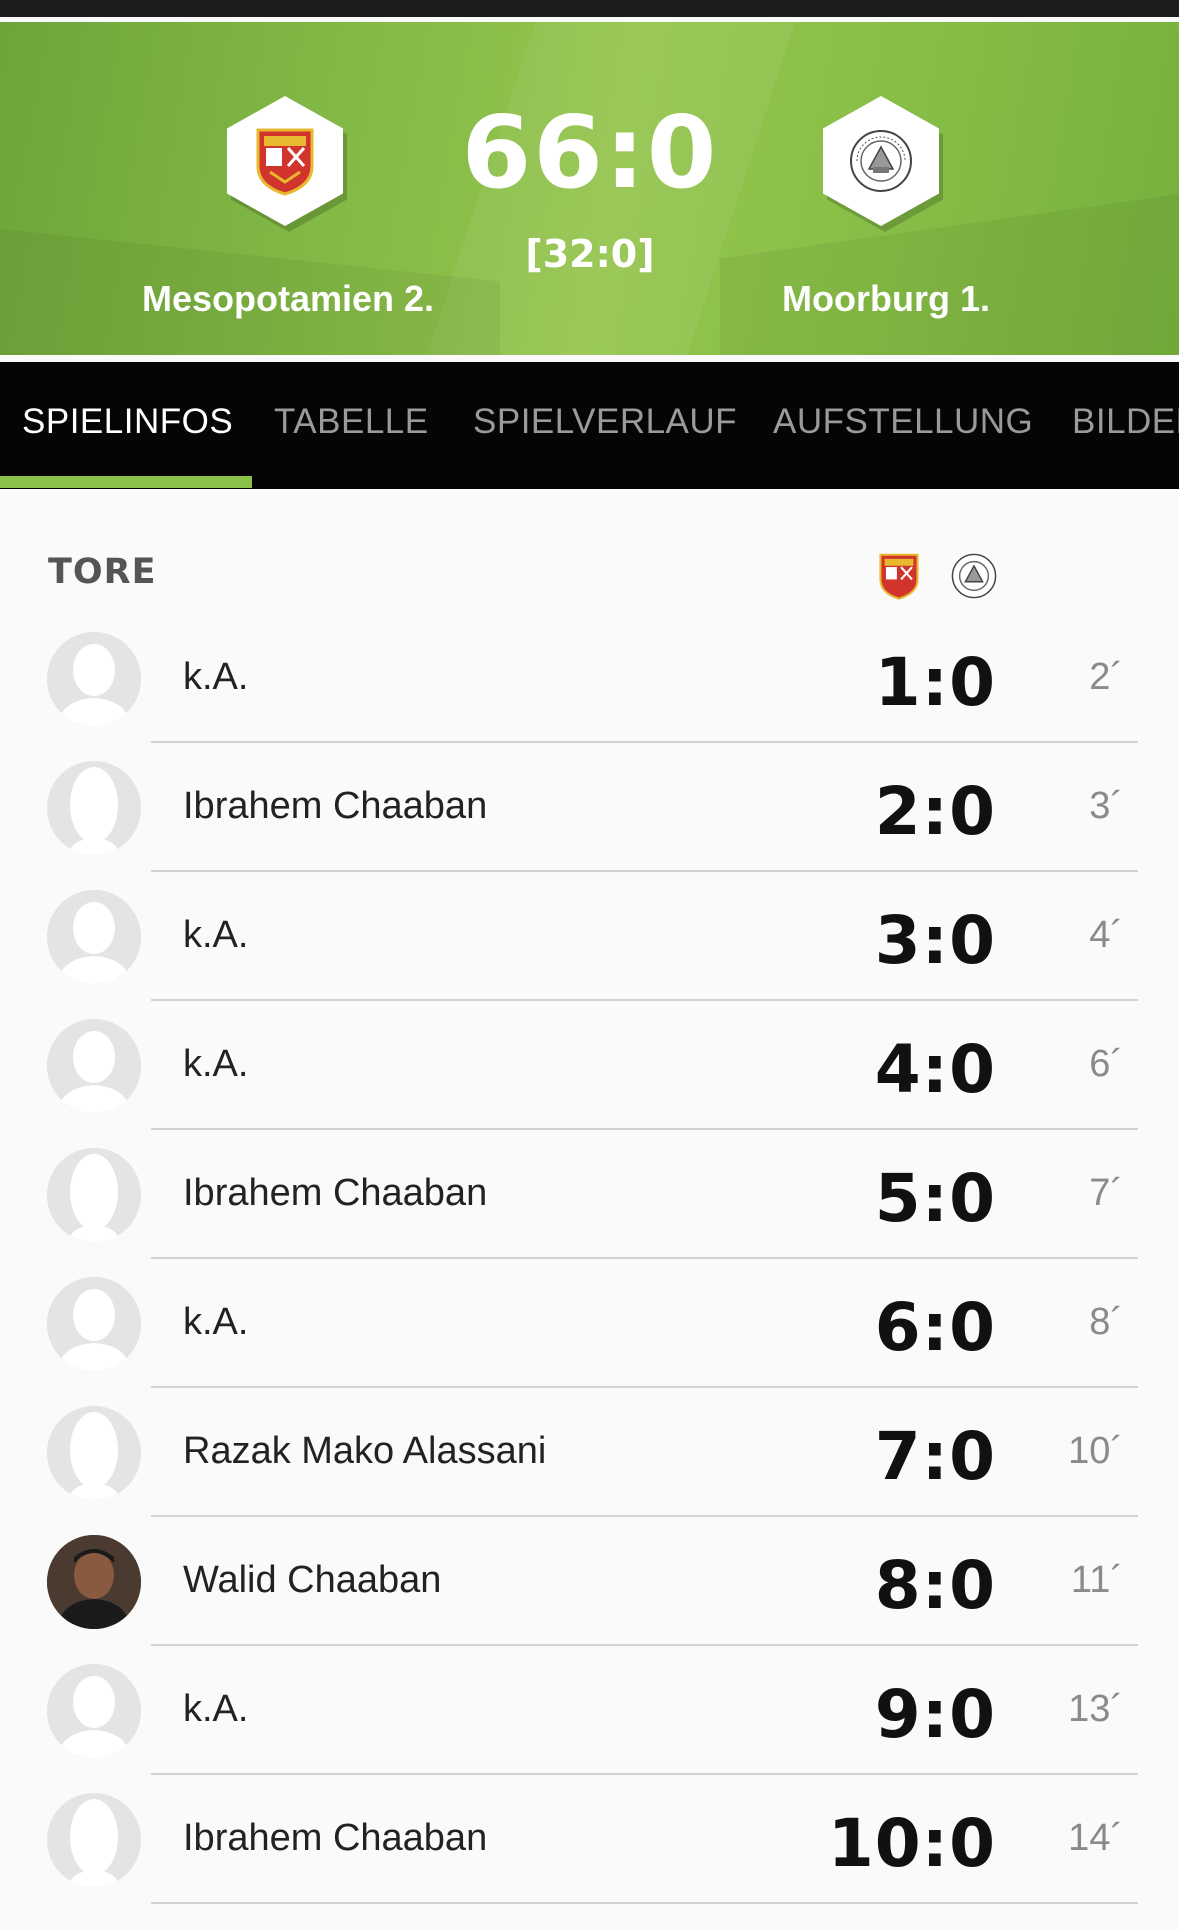 The width and height of the screenshot is (1179, 1930). What do you see at coordinates (126, 482) in the screenshot?
I see `active-tab-indicator` at bounding box center [126, 482].